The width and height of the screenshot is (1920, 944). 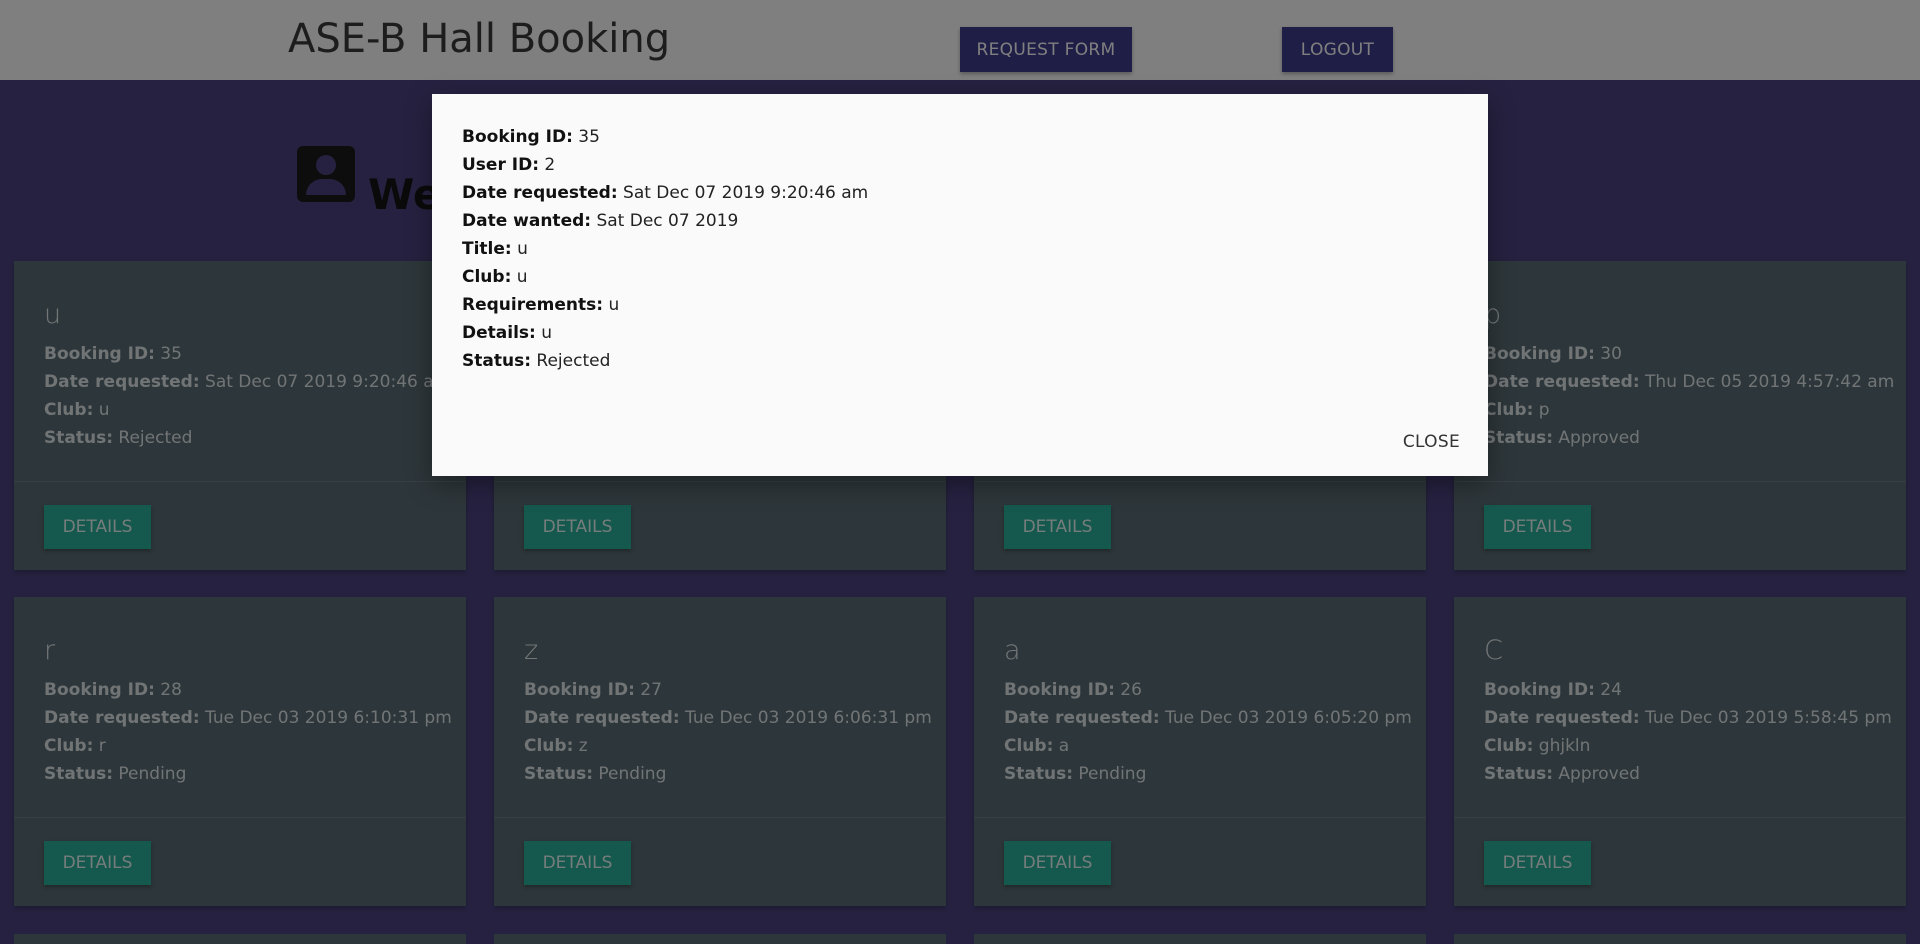 What do you see at coordinates (600, 221) in the screenshot?
I see `modal-date-wanted: Date wanted: Sat Dec 07 2019` at bounding box center [600, 221].